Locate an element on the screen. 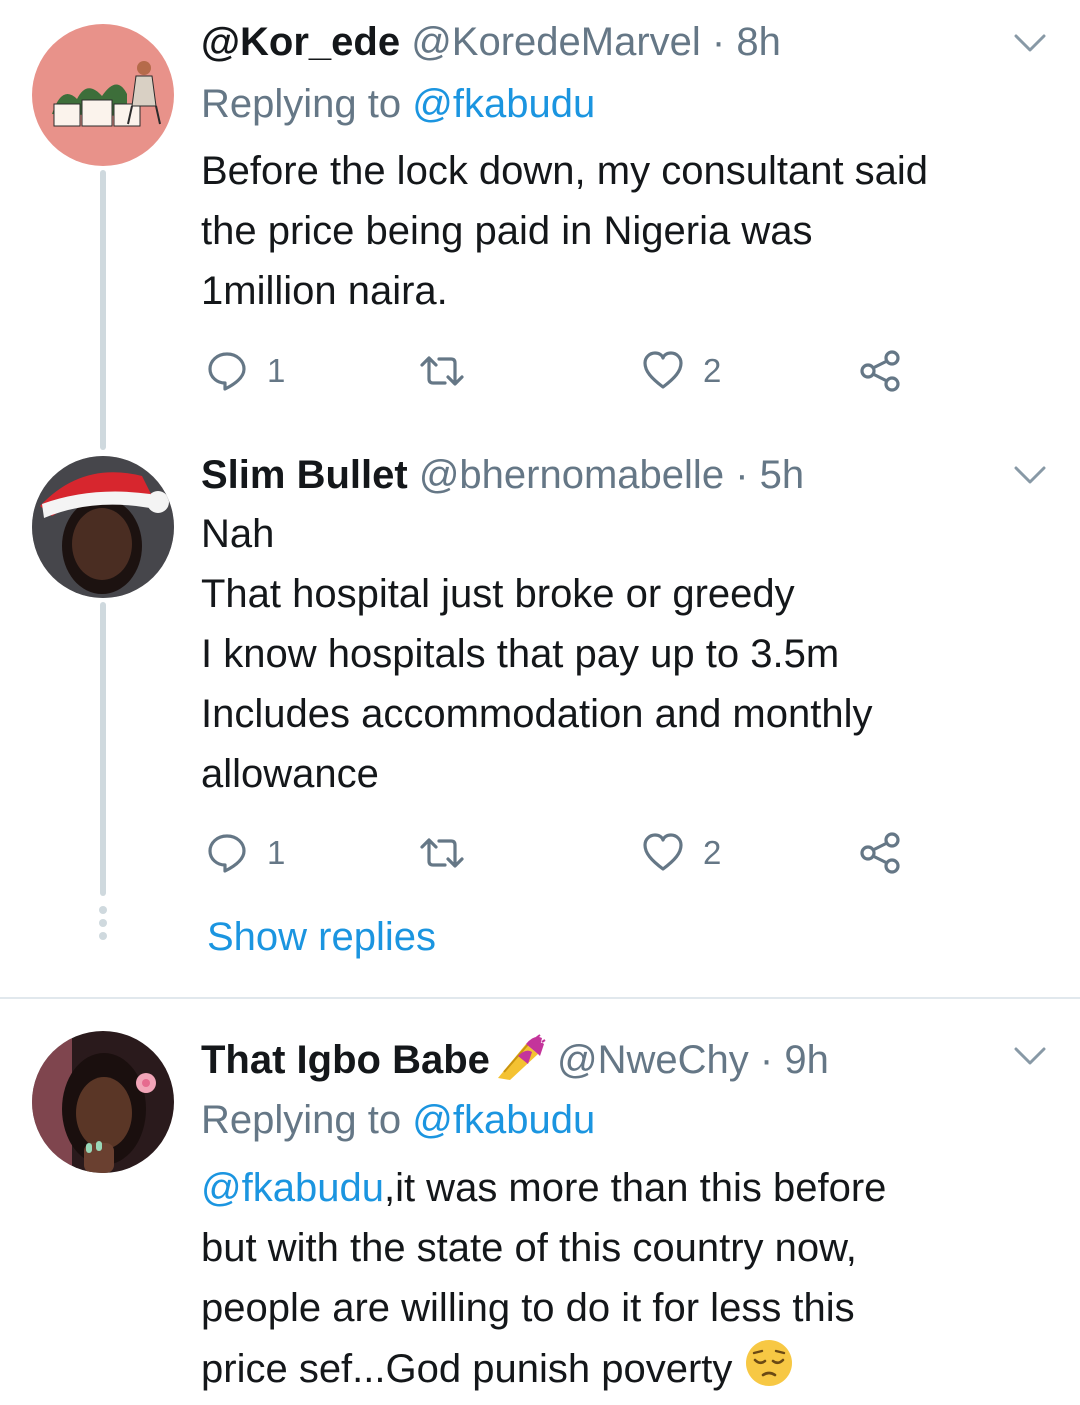 Image resolution: width=1080 pixels, height=1405 pixels. tweet-line: Before the lock down, my consultant said is located at coordinates (565, 171).